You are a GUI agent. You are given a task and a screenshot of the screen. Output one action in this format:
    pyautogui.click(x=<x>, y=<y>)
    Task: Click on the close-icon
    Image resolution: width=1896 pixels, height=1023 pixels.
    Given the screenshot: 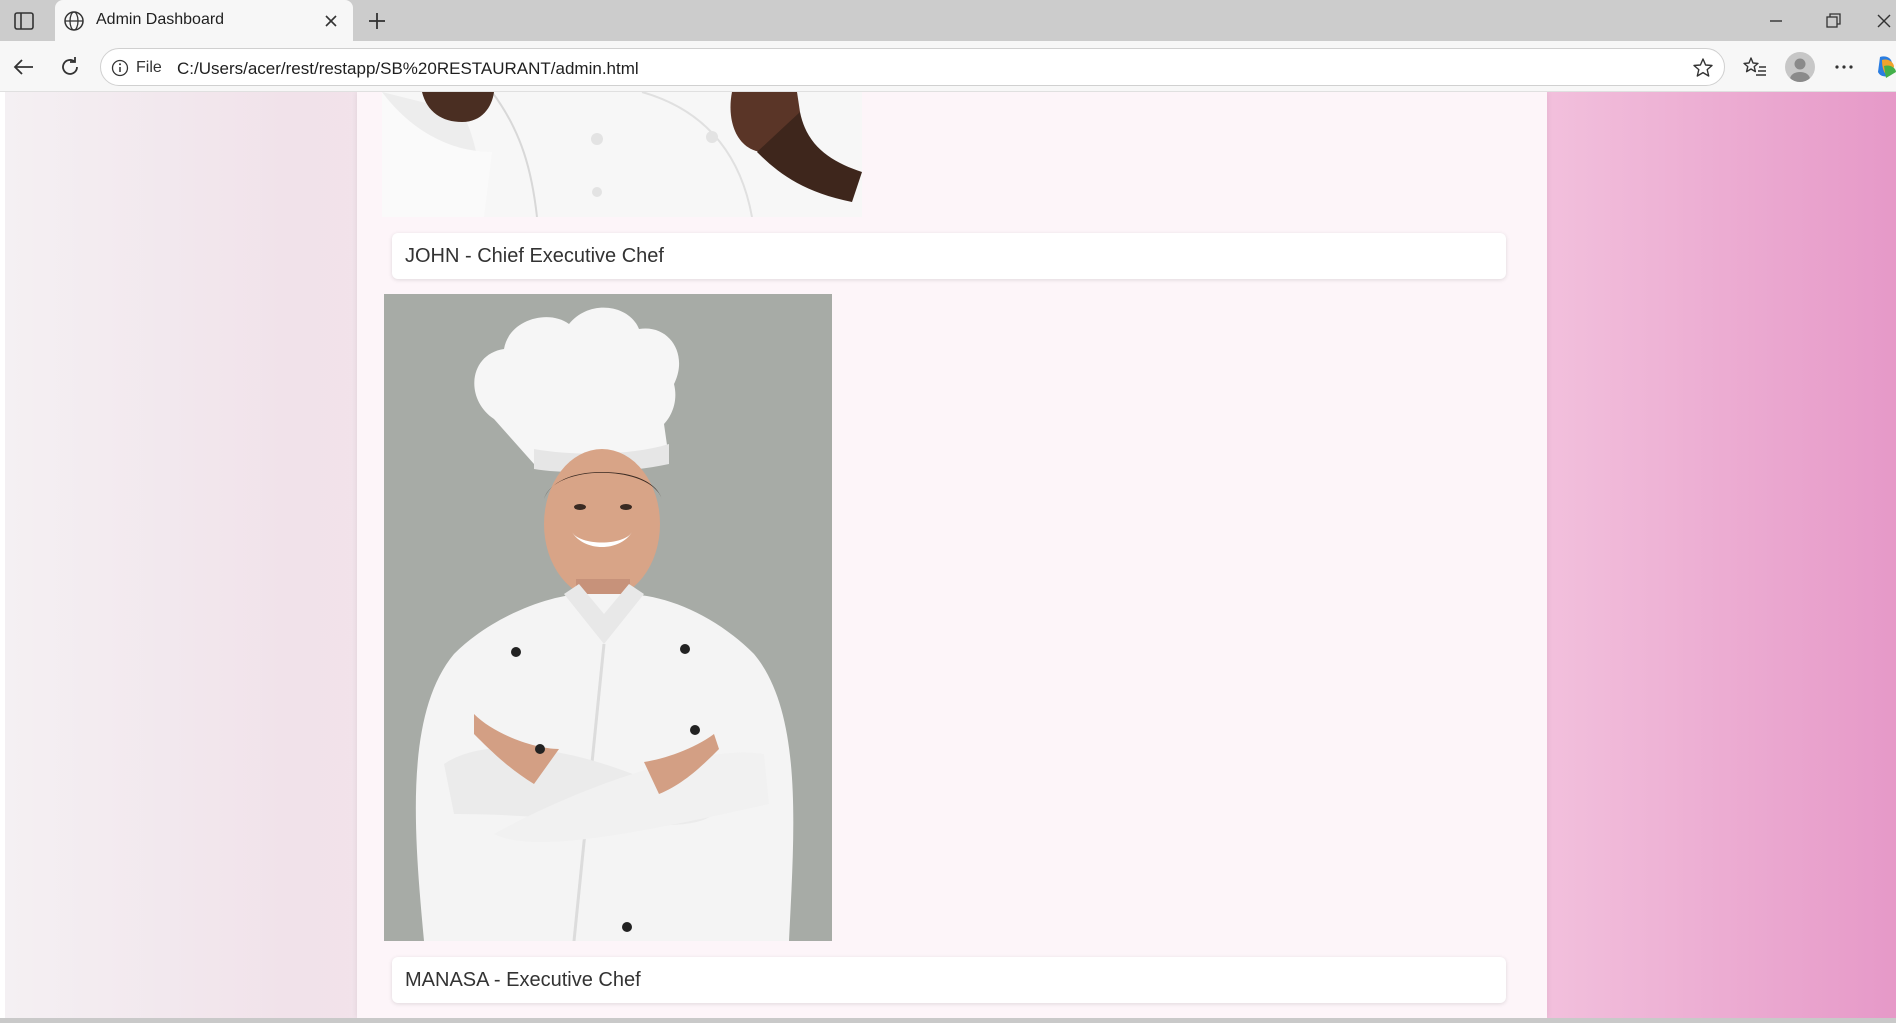 What is the action you would take?
    pyautogui.click(x=331, y=21)
    